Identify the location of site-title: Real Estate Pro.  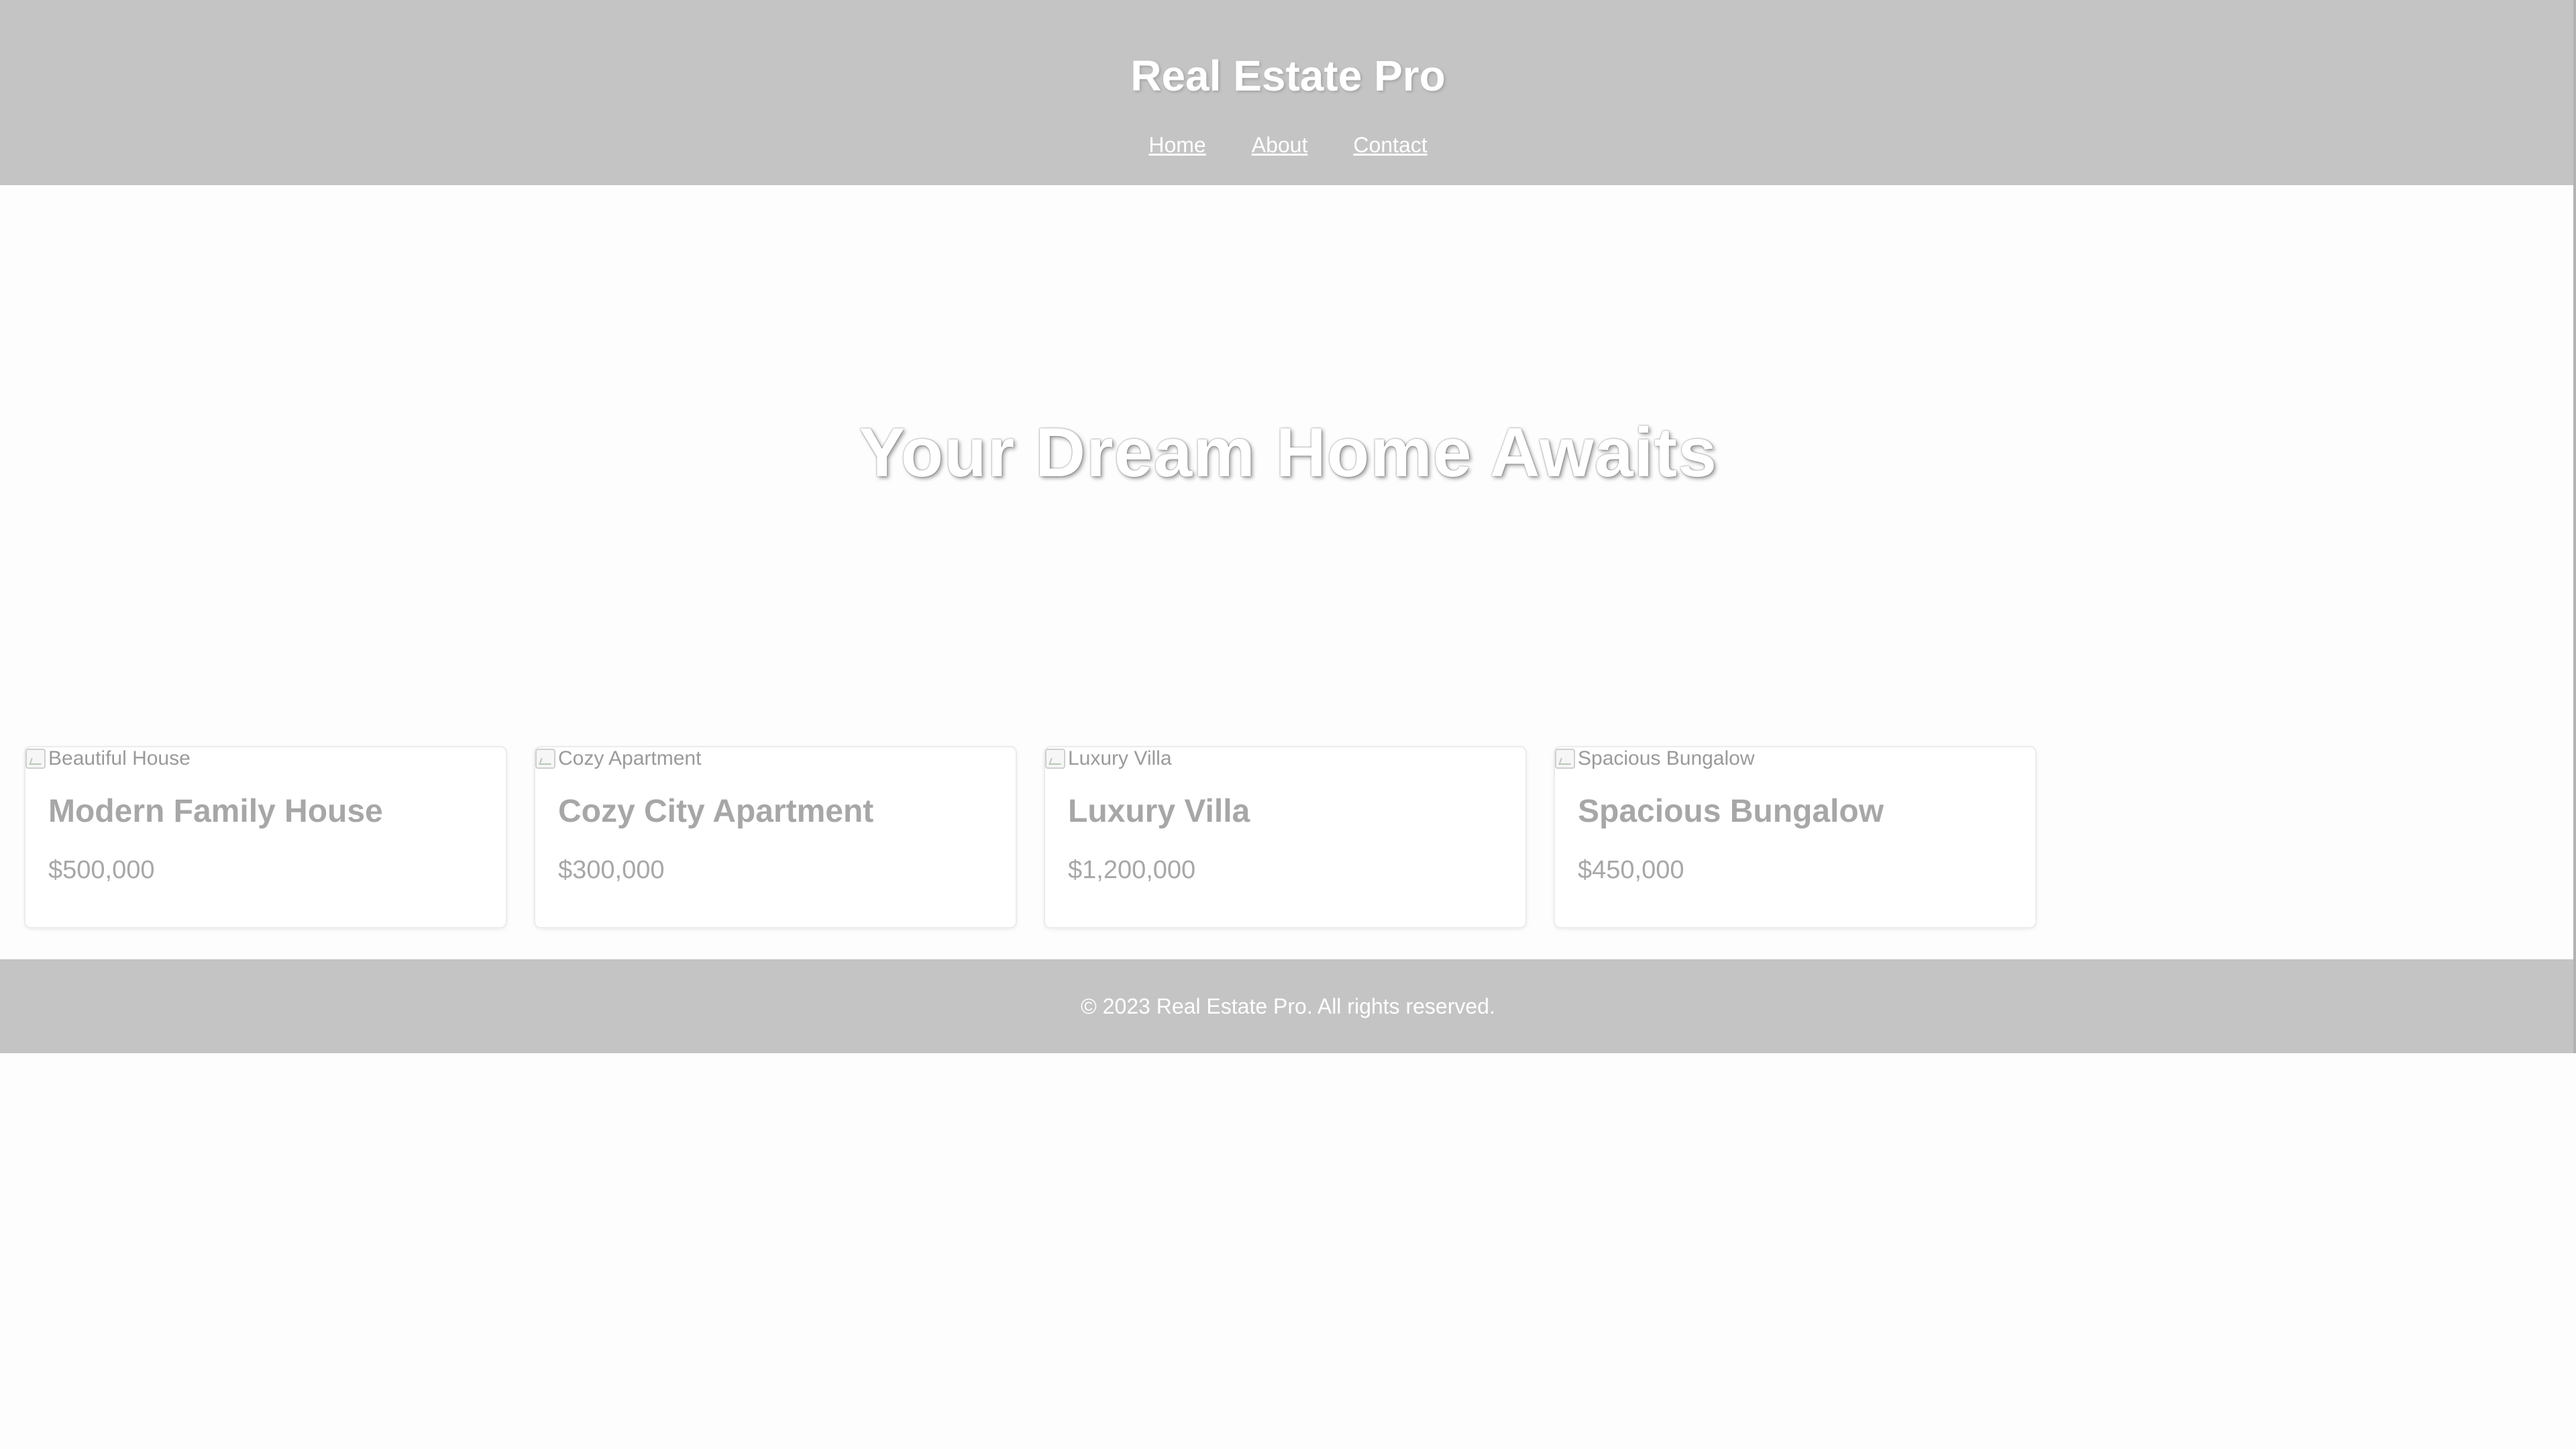
(1288, 76).